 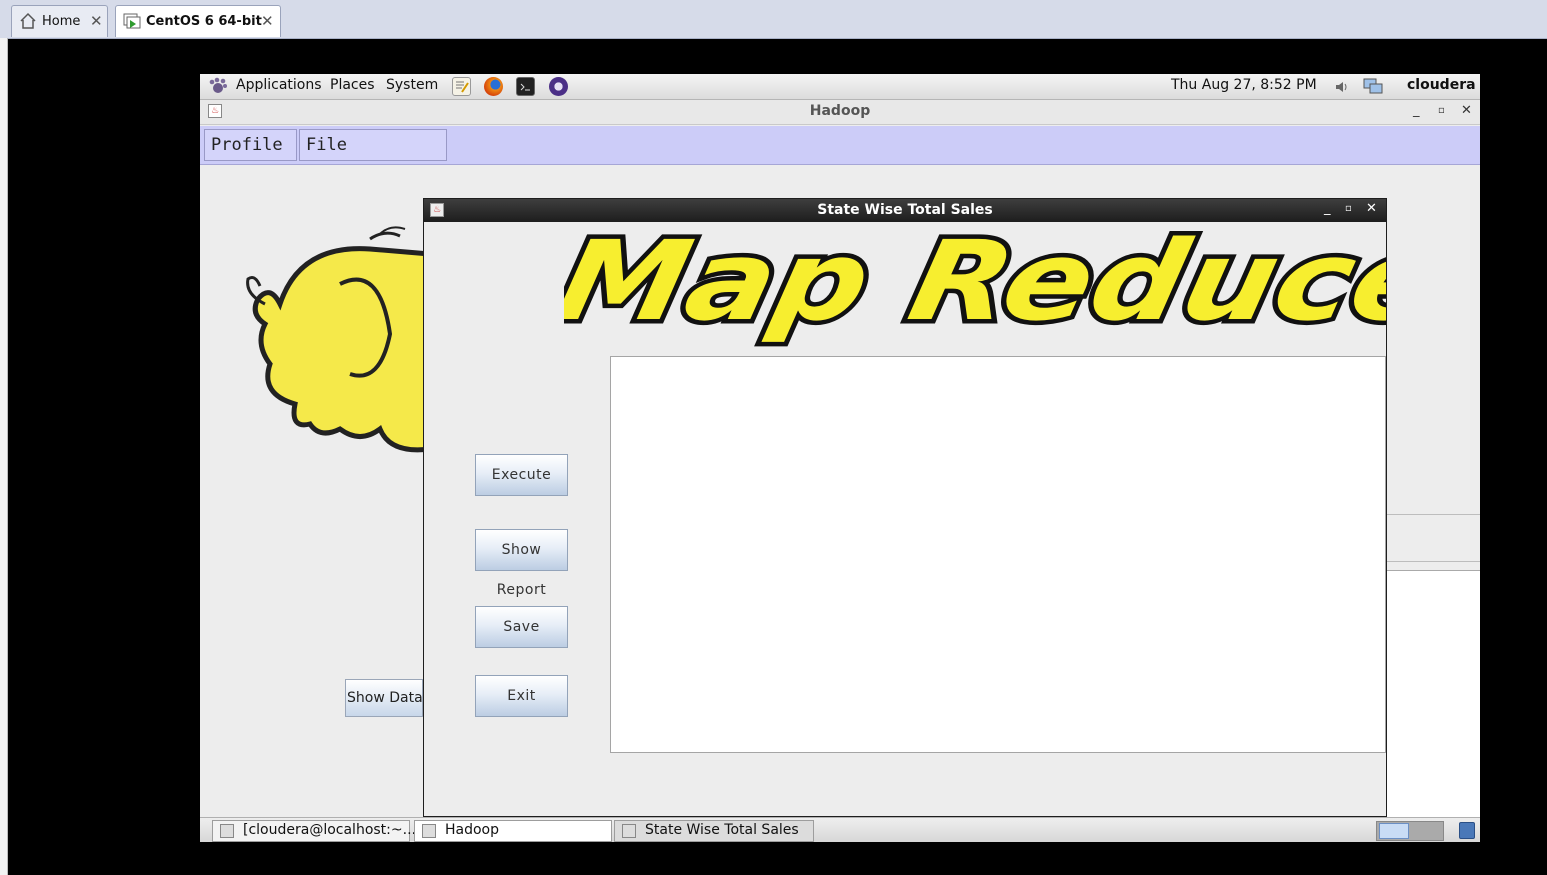 I want to click on save-button: Save, so click(x=521, y=627).